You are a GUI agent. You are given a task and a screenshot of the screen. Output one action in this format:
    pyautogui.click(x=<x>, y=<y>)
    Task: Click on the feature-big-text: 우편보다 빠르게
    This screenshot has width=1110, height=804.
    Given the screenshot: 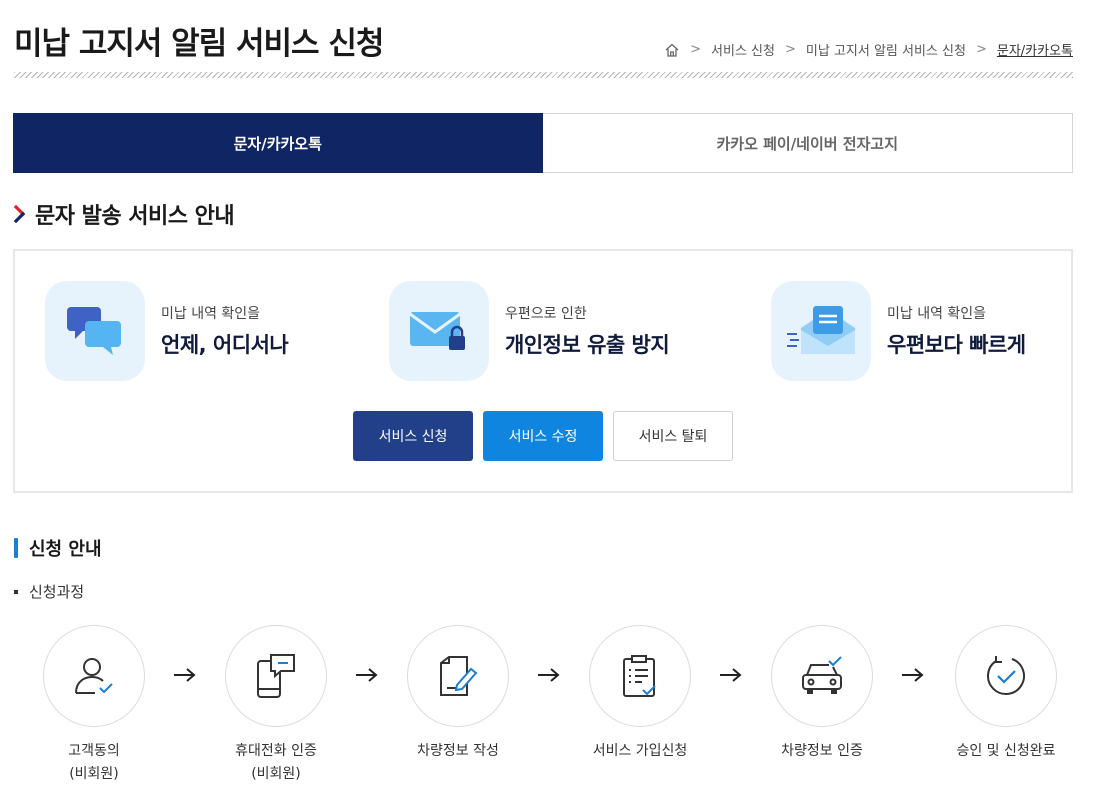 What is the action you would take?
    pyautogui.click(x=956, y=345)
    